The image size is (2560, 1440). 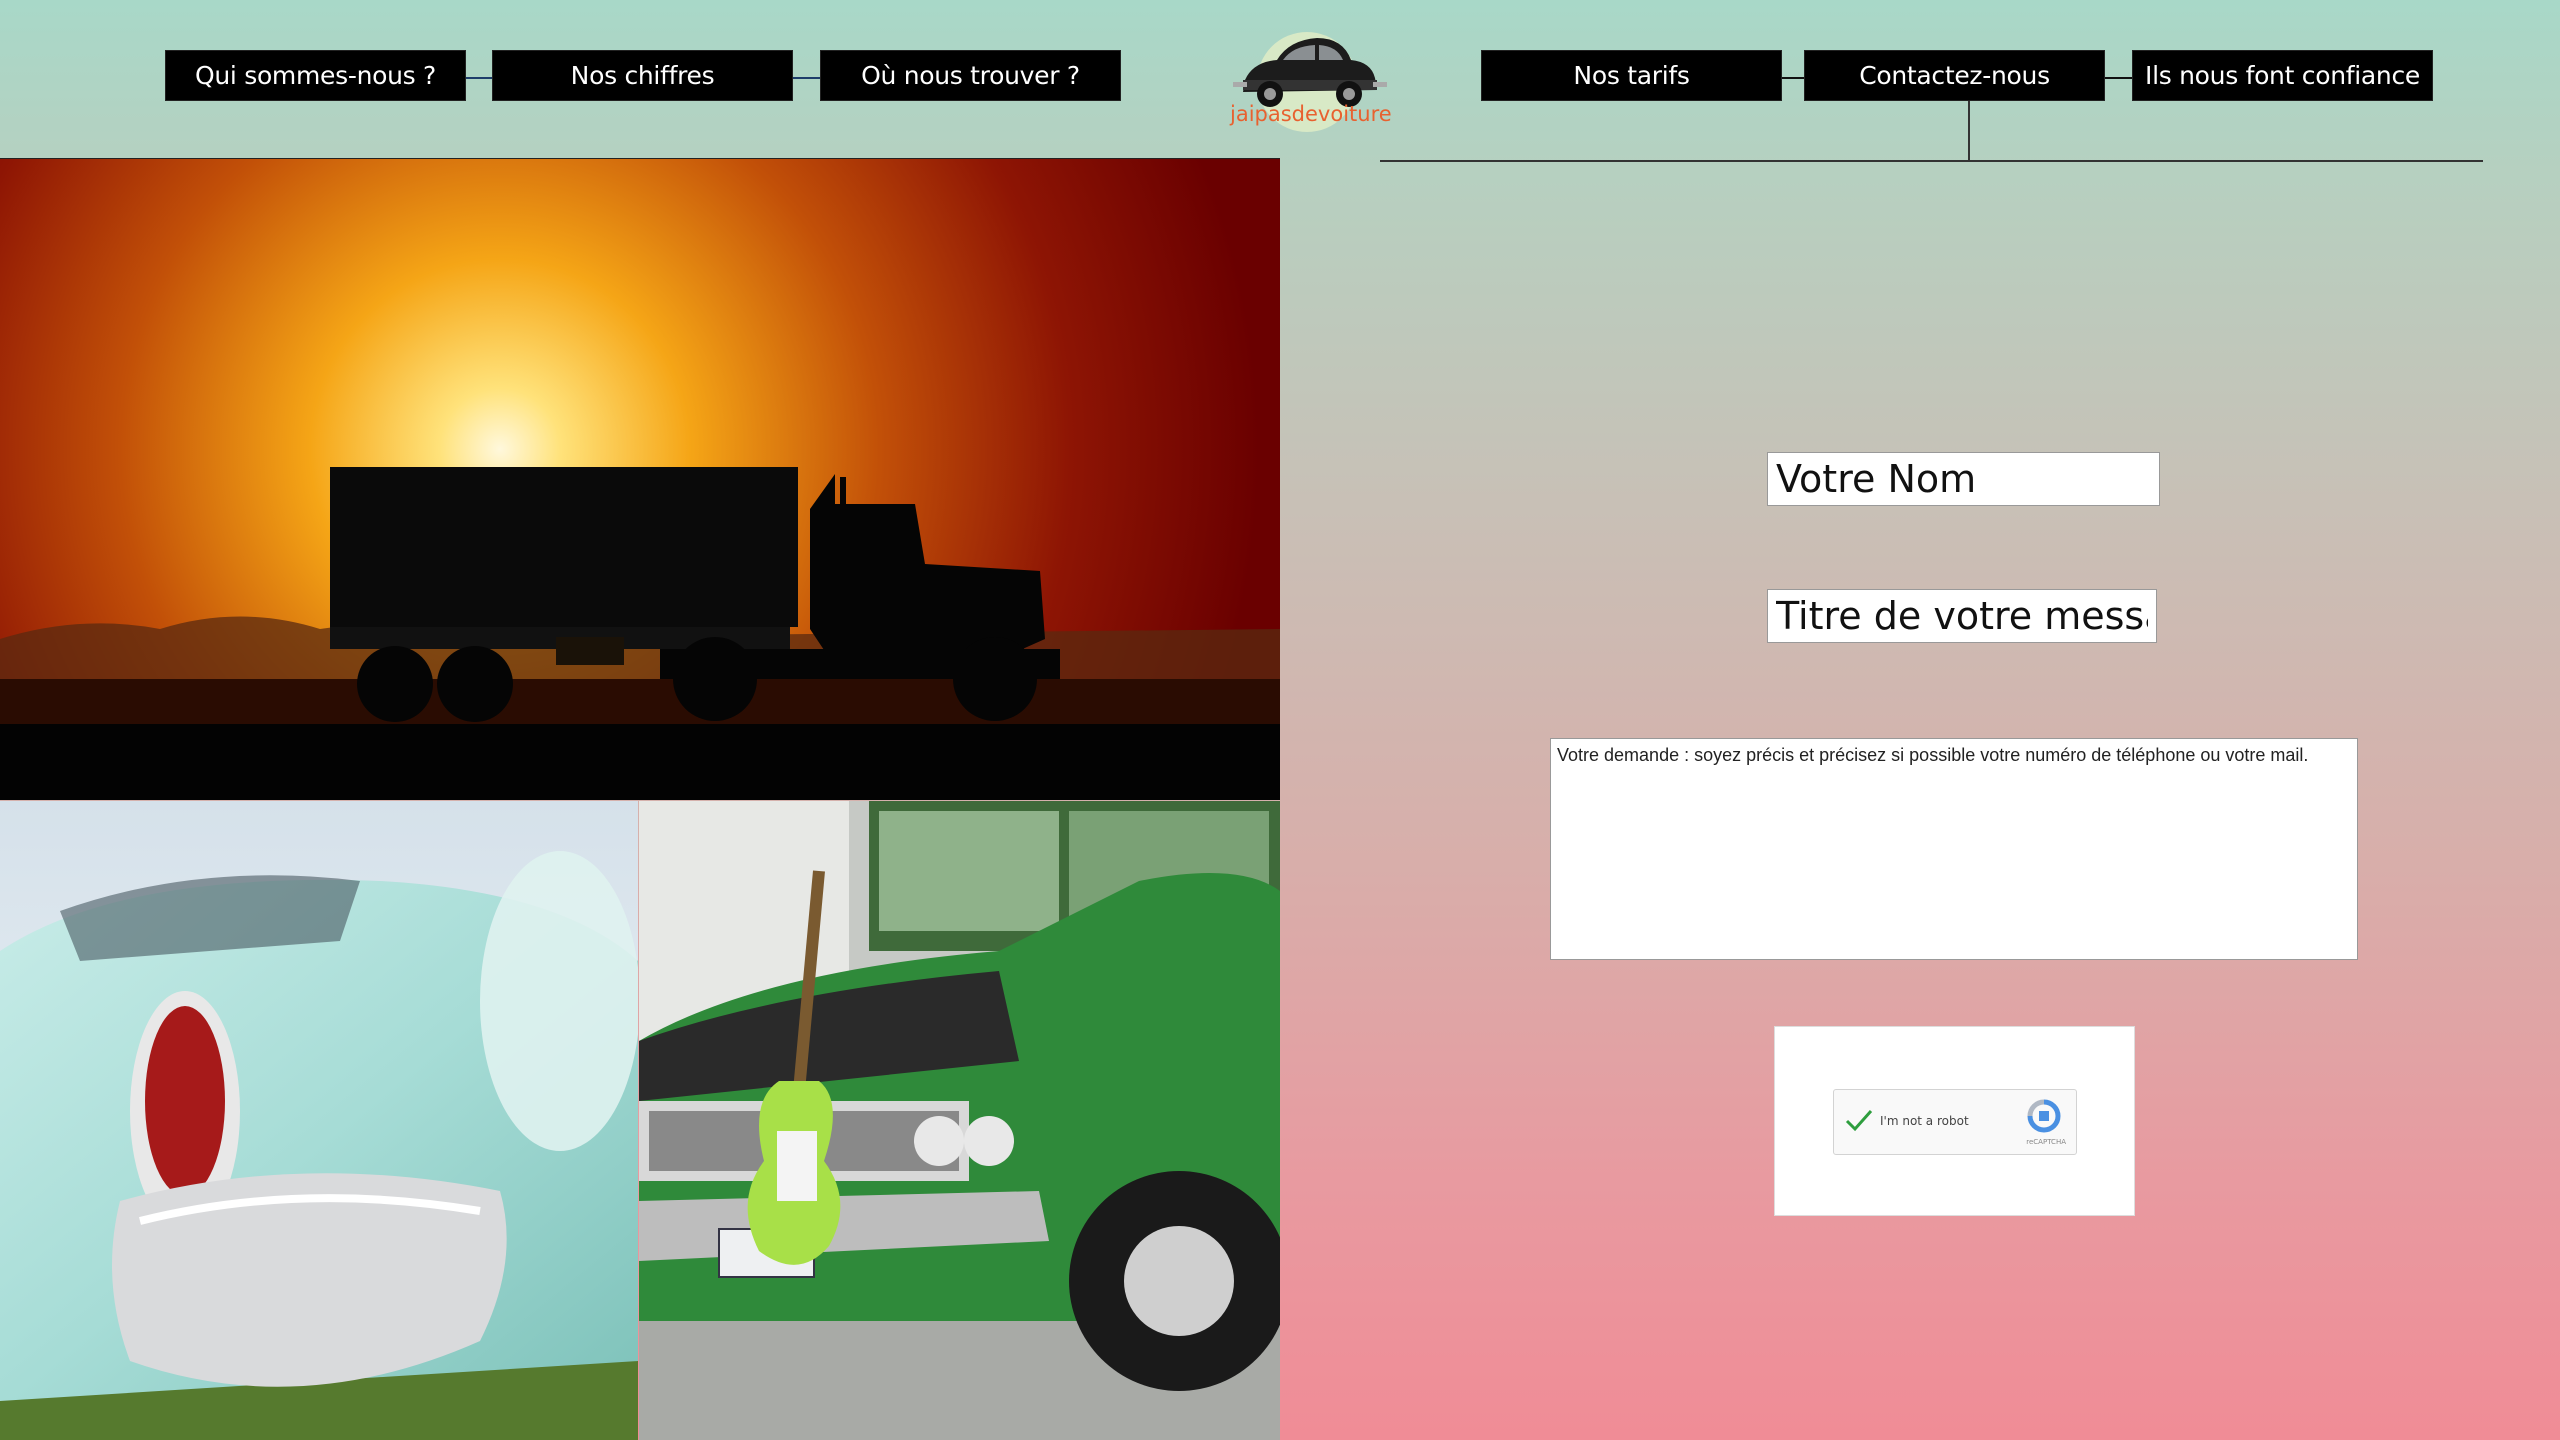 What do you see at coordinates (1859, 1121) in the screenshot?
I see `checkmark-icon` at bounding box center [1859, 1121].